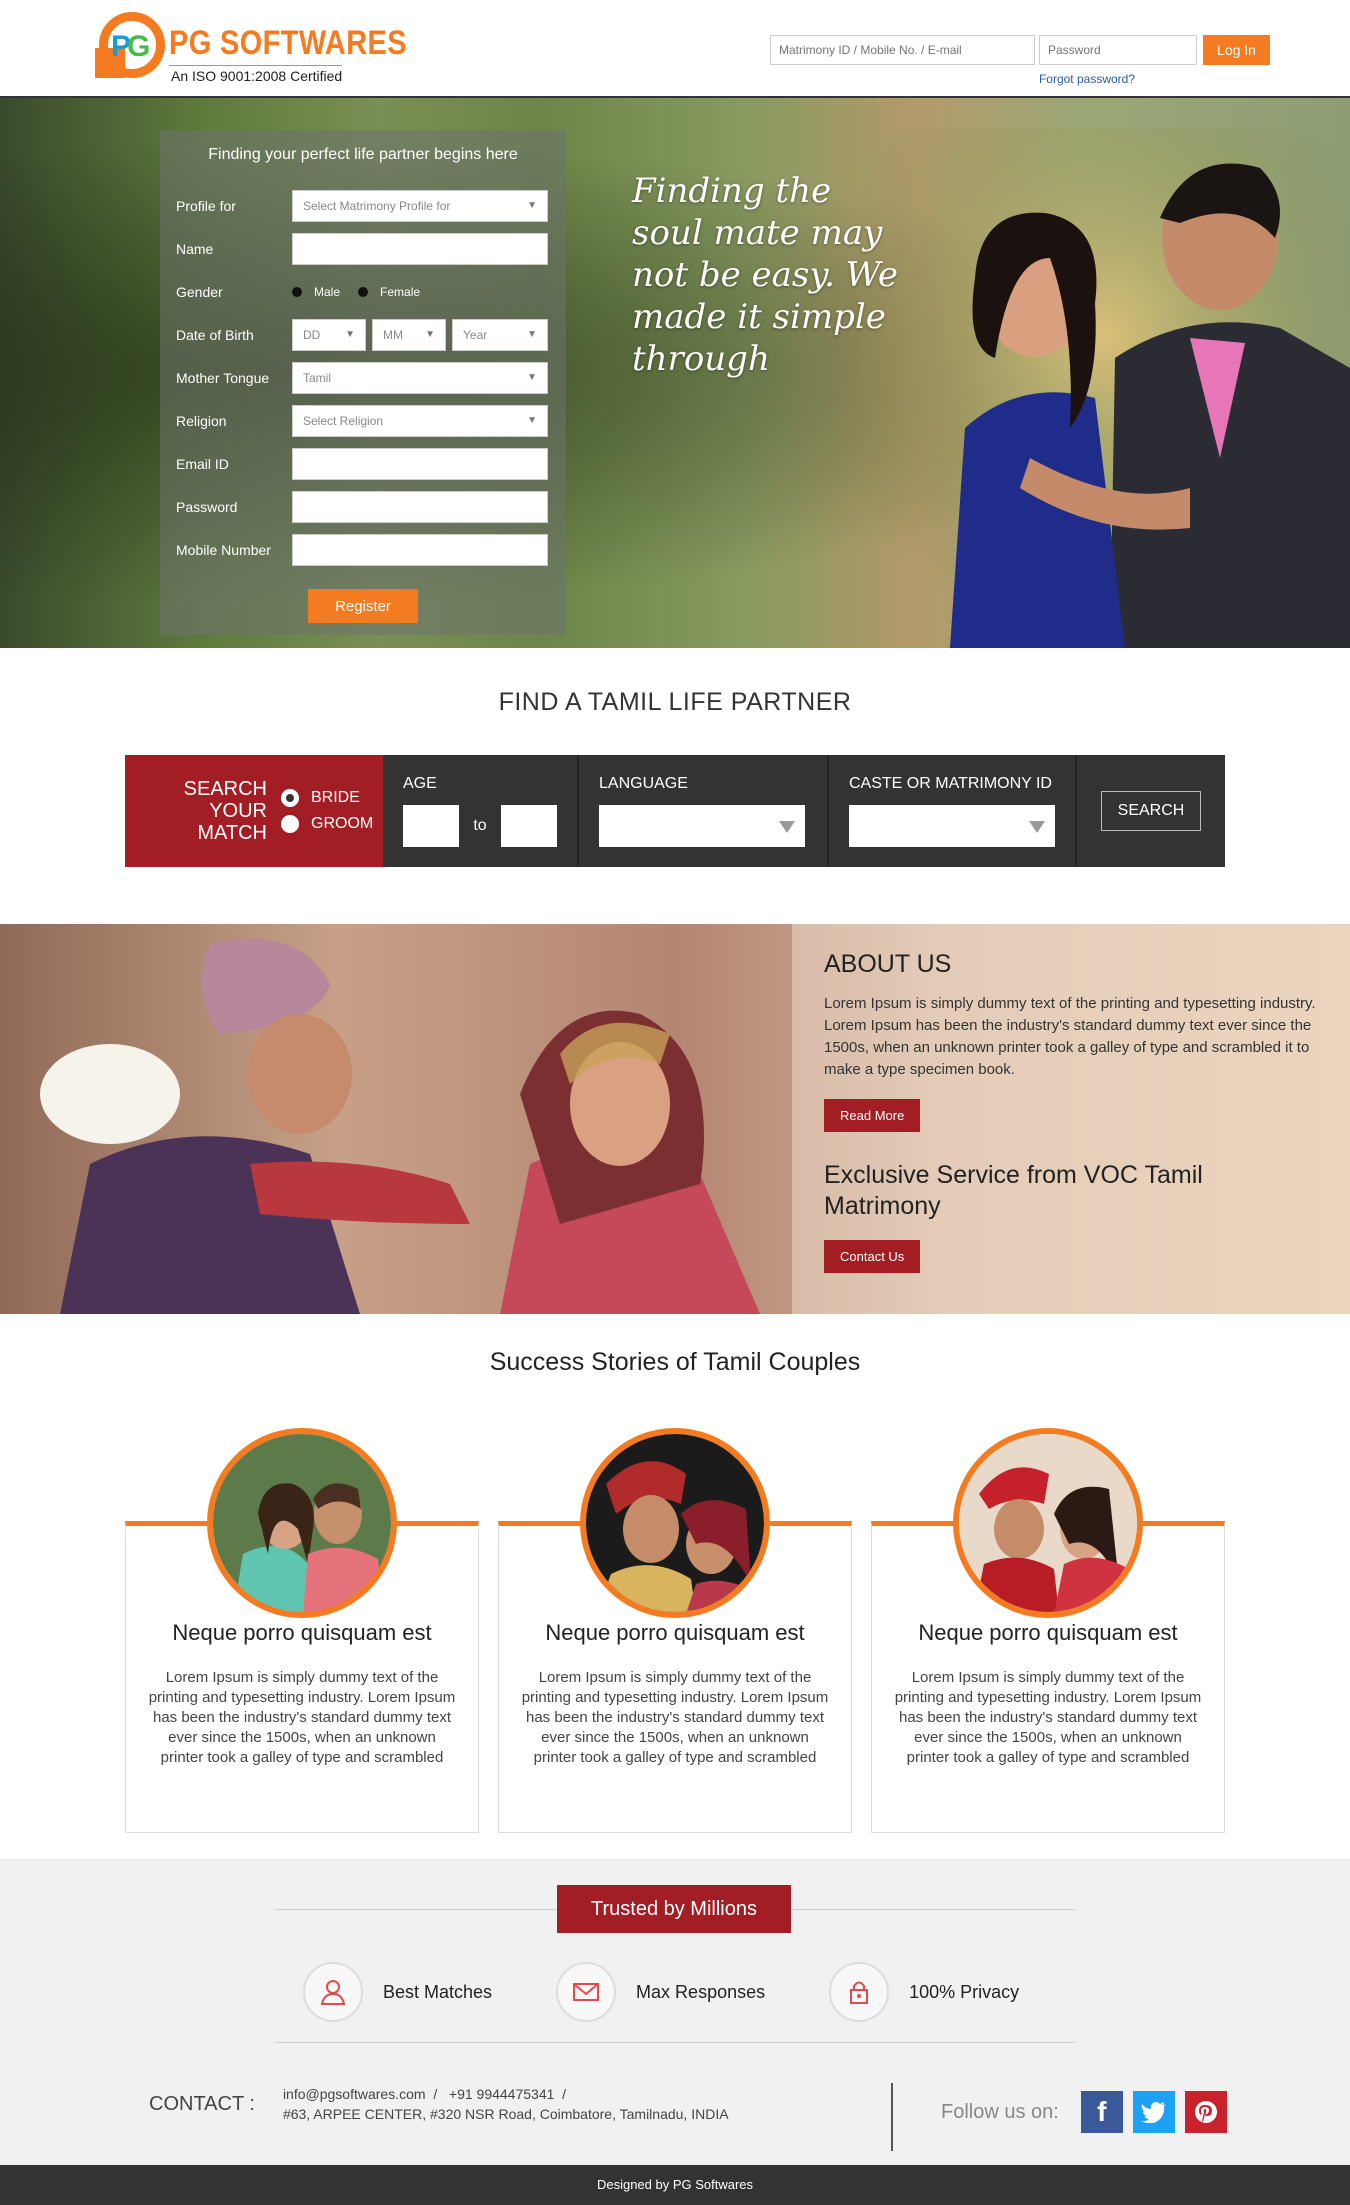 The height and width of the screenshot is (2205, 1350). Describe the element at coordinates (329, 334) in the screenshot. I see `dob-day-select: DD ▼` at that location.